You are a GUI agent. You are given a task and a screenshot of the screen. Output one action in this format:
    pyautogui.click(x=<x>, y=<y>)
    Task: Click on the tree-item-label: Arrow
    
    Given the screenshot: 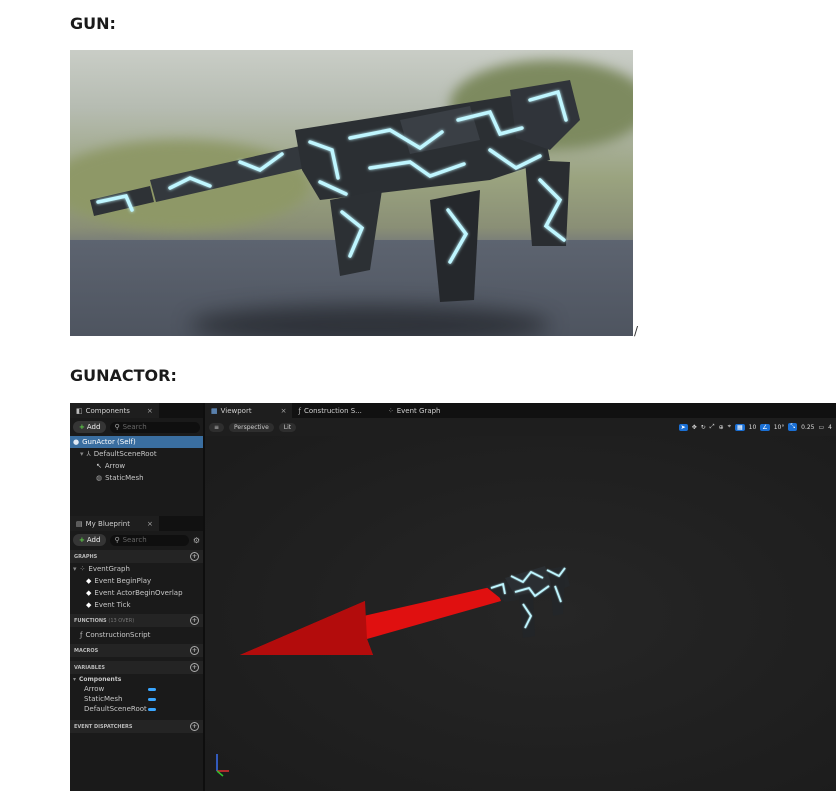 What is the action you would take?
    pyautogui.click(x=115, y=466)
    